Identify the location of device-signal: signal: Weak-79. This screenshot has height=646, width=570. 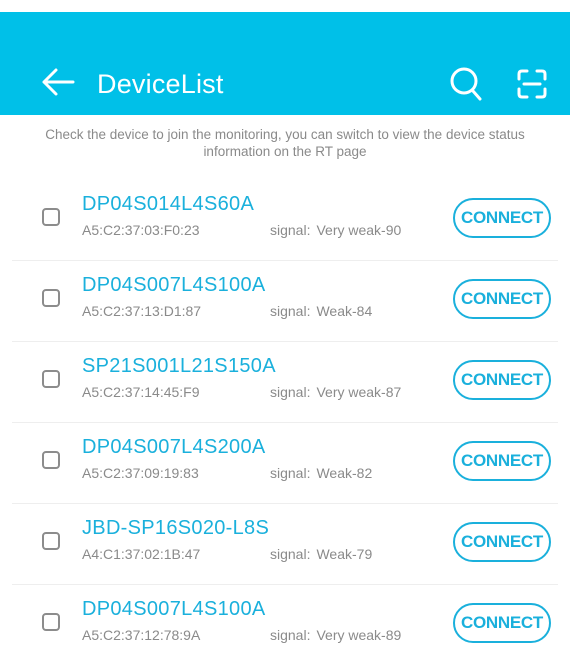
(321, 554).